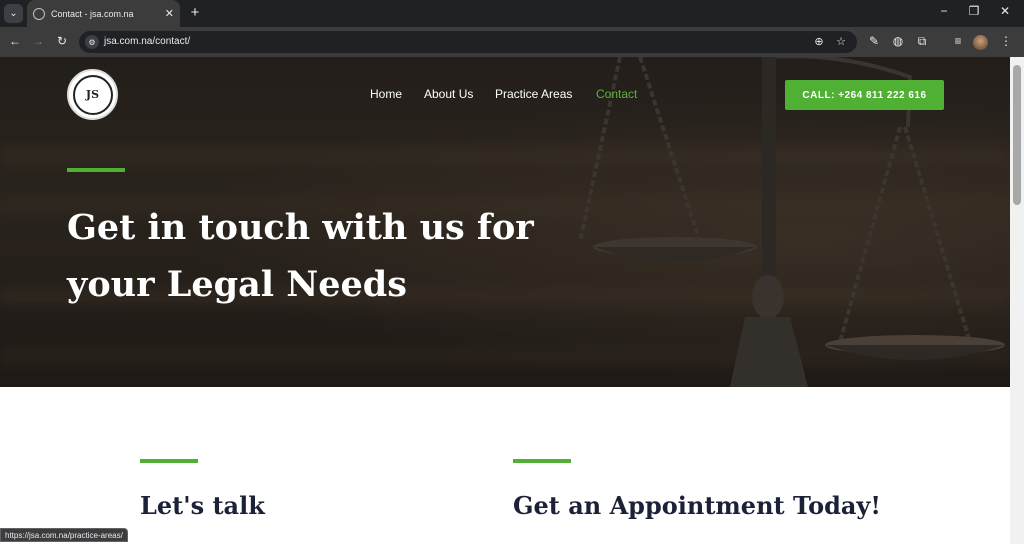  Describe the element at coordinates (616, 94) in the screenshot. I see `nav-contact: Contact` at that location.